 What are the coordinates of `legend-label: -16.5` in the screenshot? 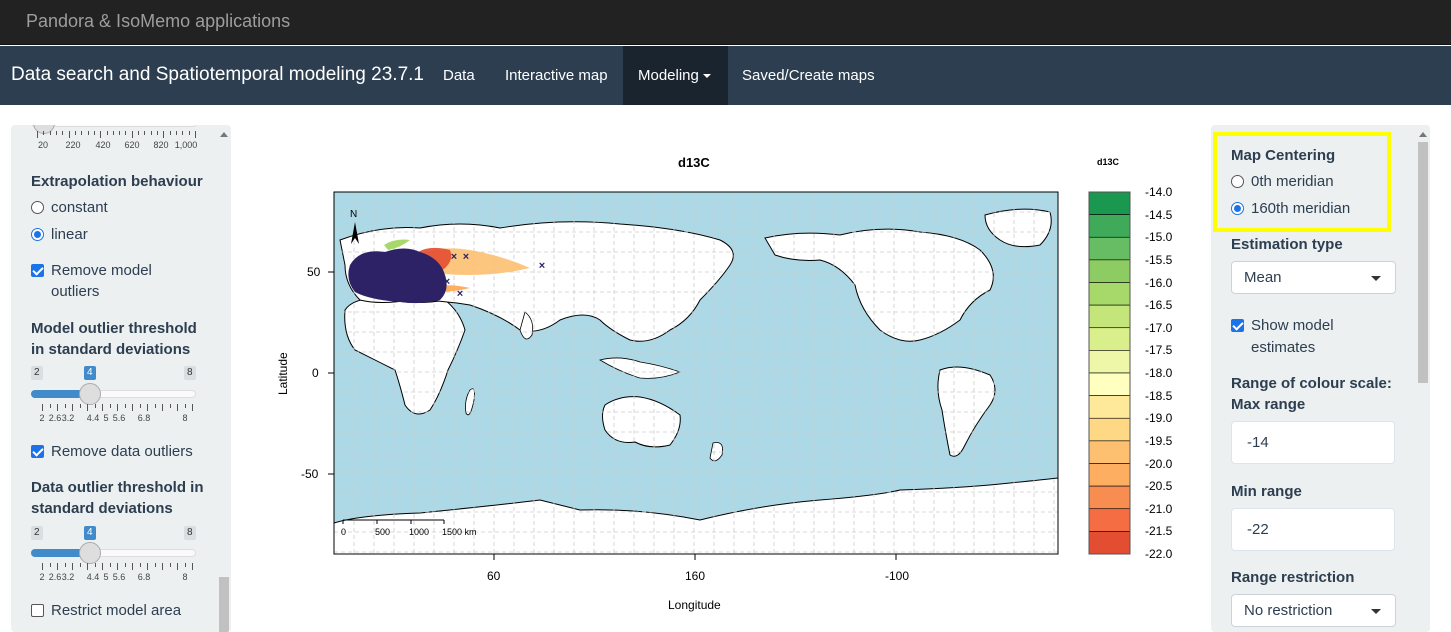 It's located at (1159, 305).